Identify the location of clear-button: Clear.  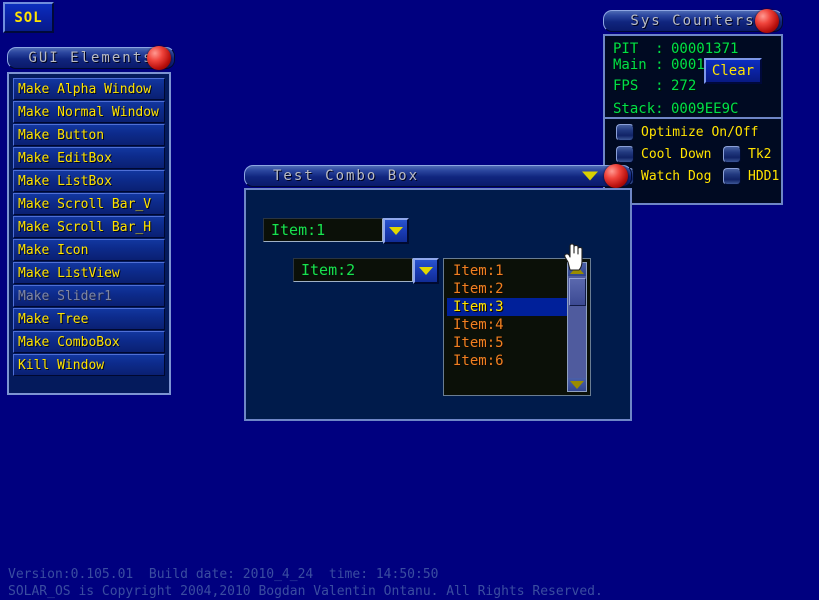
(733, 71).